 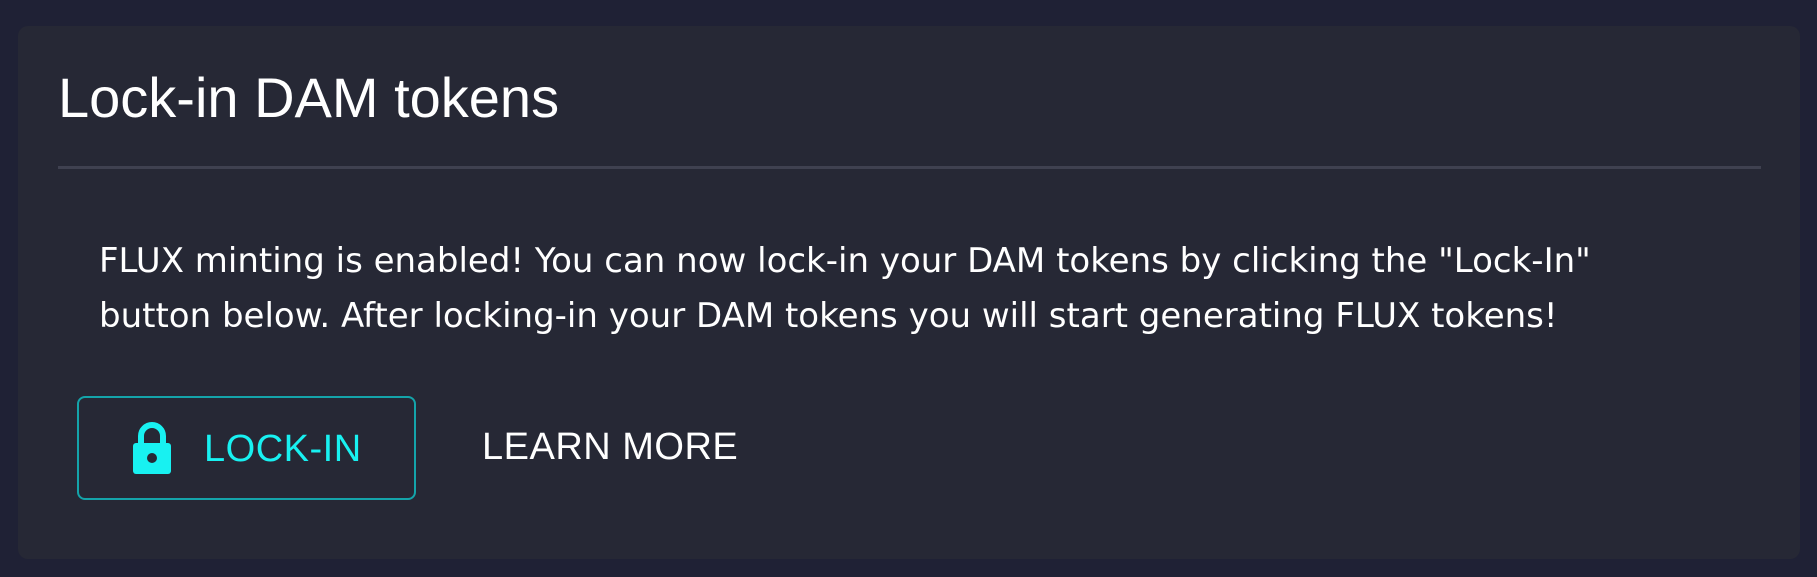 I want to click on lock-in-label: LOCK-IN, so click(x=283, y=449).